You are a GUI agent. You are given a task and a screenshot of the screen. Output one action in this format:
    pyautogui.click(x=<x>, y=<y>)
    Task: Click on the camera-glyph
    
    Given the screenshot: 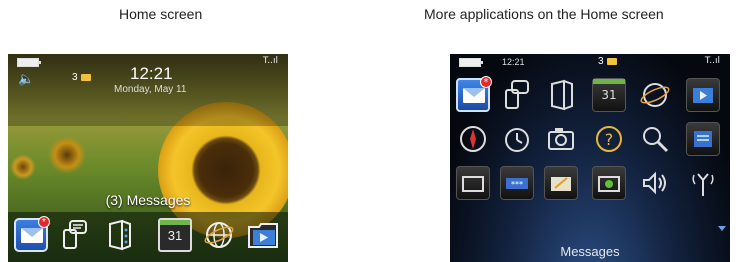 What is the action you would take?
    pyautogui.click(x=561, y=139)
    